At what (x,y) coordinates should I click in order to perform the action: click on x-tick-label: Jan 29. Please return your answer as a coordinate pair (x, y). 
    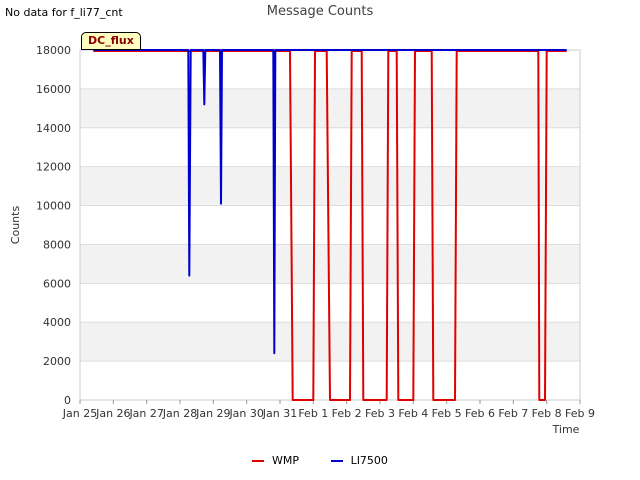
    Looking at the image, I should click on (212, 413).